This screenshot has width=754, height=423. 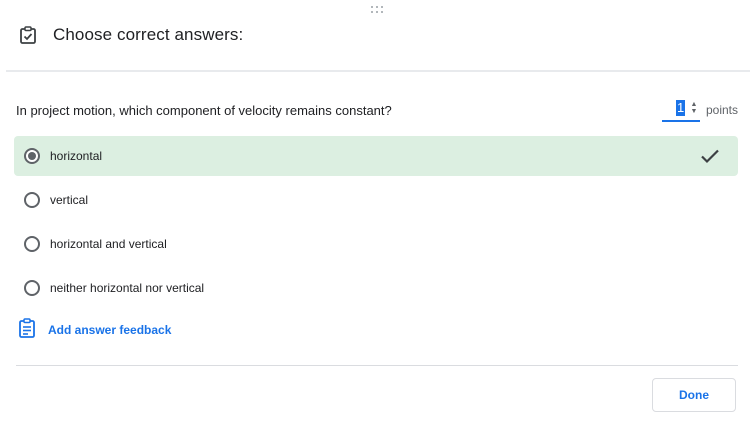 What do you see at coordinates (377, 365) in the screenshot?
I see `footer-divider` at bounding box center [377, 365].